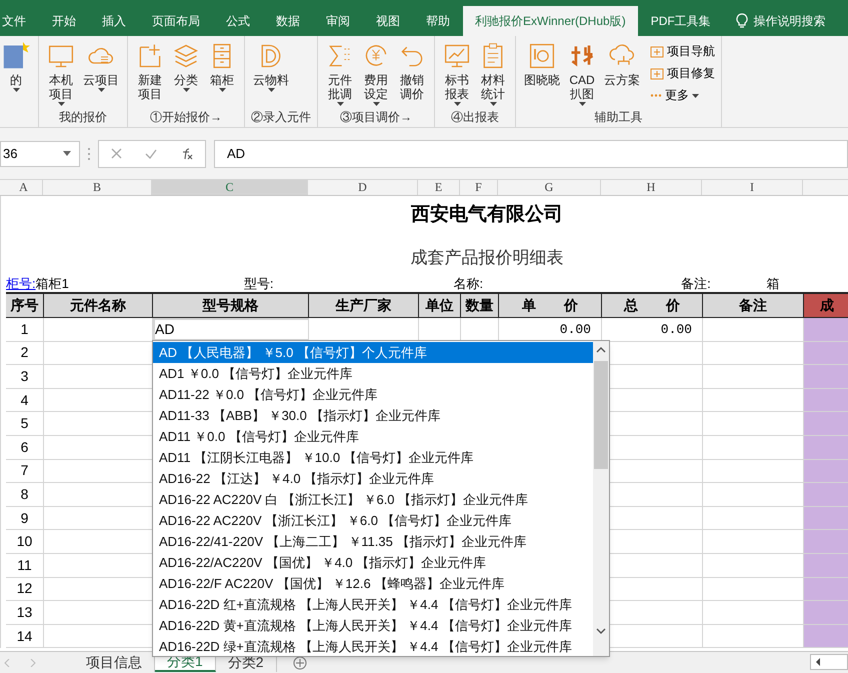 This screenshot has height=673, width=848. Describe the element at coordinates (651, 187) in the screenshot. I see `column-header: H` at that location.